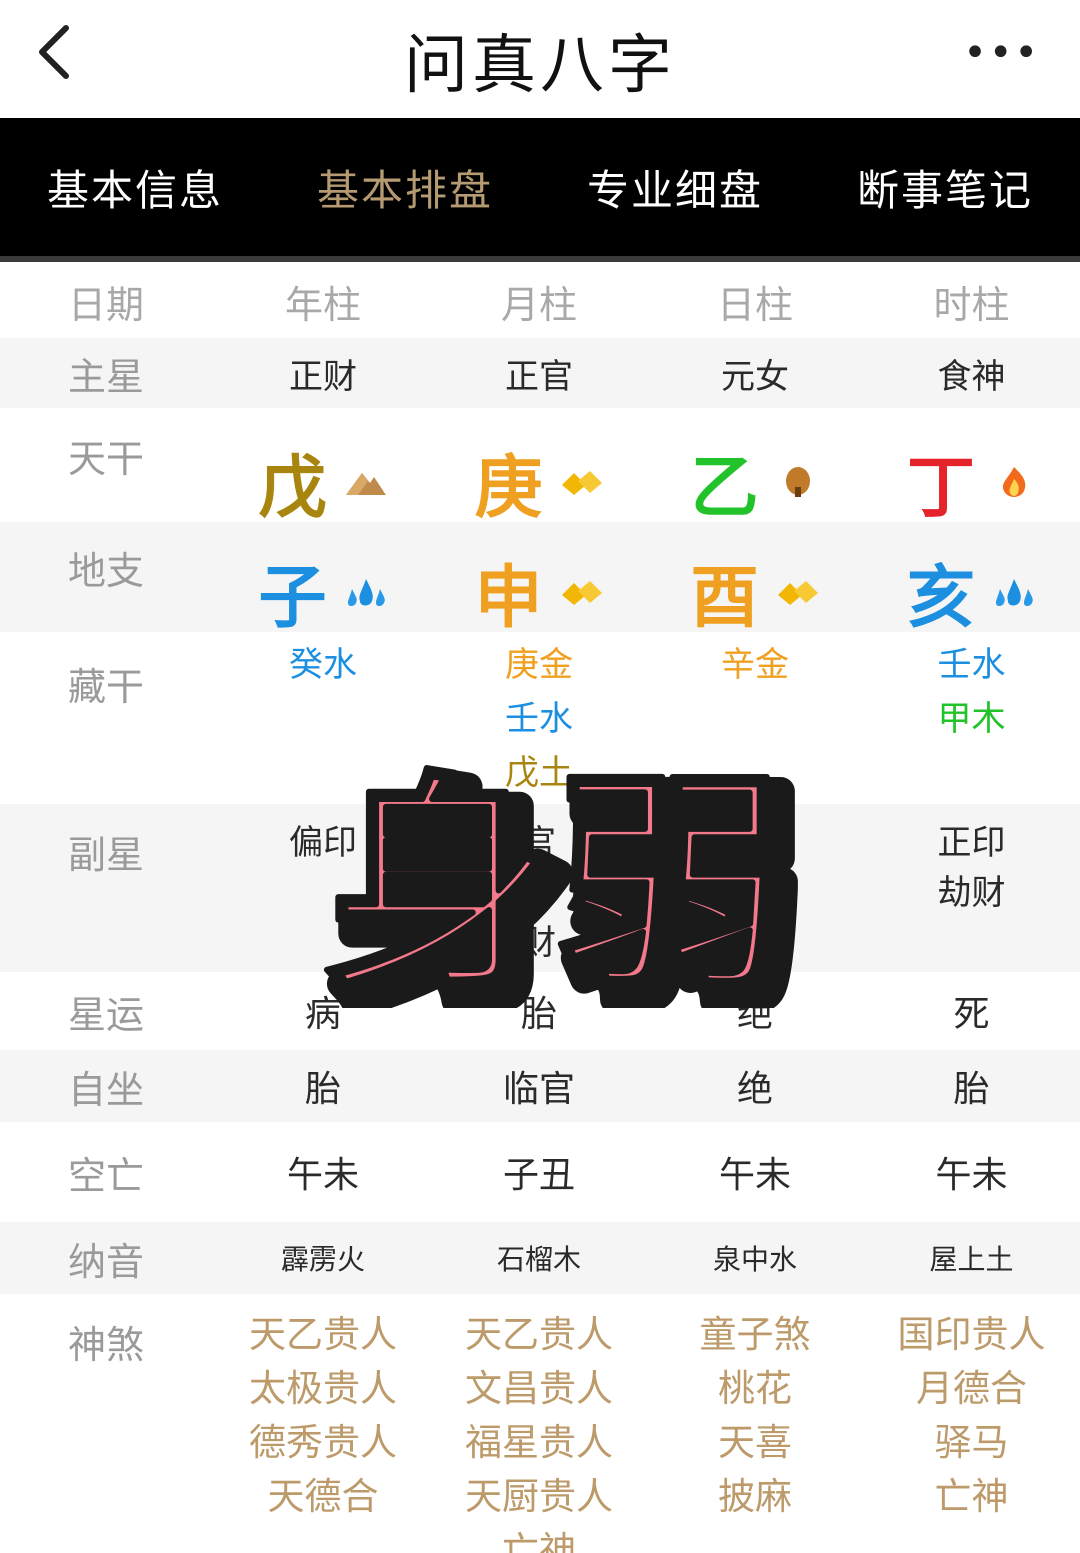  I want to click on dizhi-month: 申, so click(539, 580).